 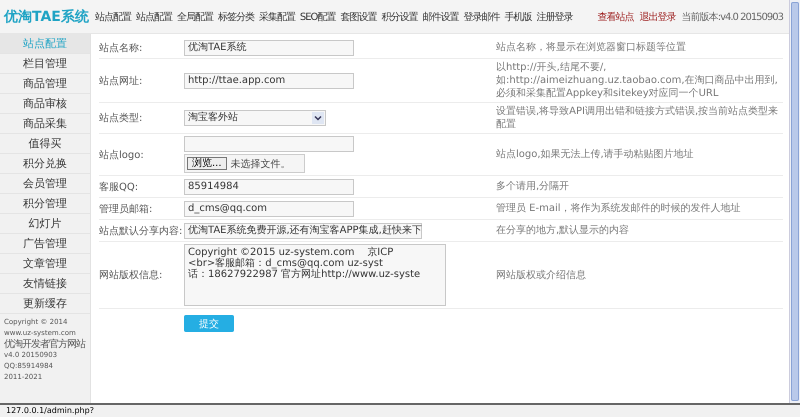 What do you see at coordinates (45, 84) in the screenshot?
I see `sidebar-item: 商品管理` at bounding box center [45, 84].